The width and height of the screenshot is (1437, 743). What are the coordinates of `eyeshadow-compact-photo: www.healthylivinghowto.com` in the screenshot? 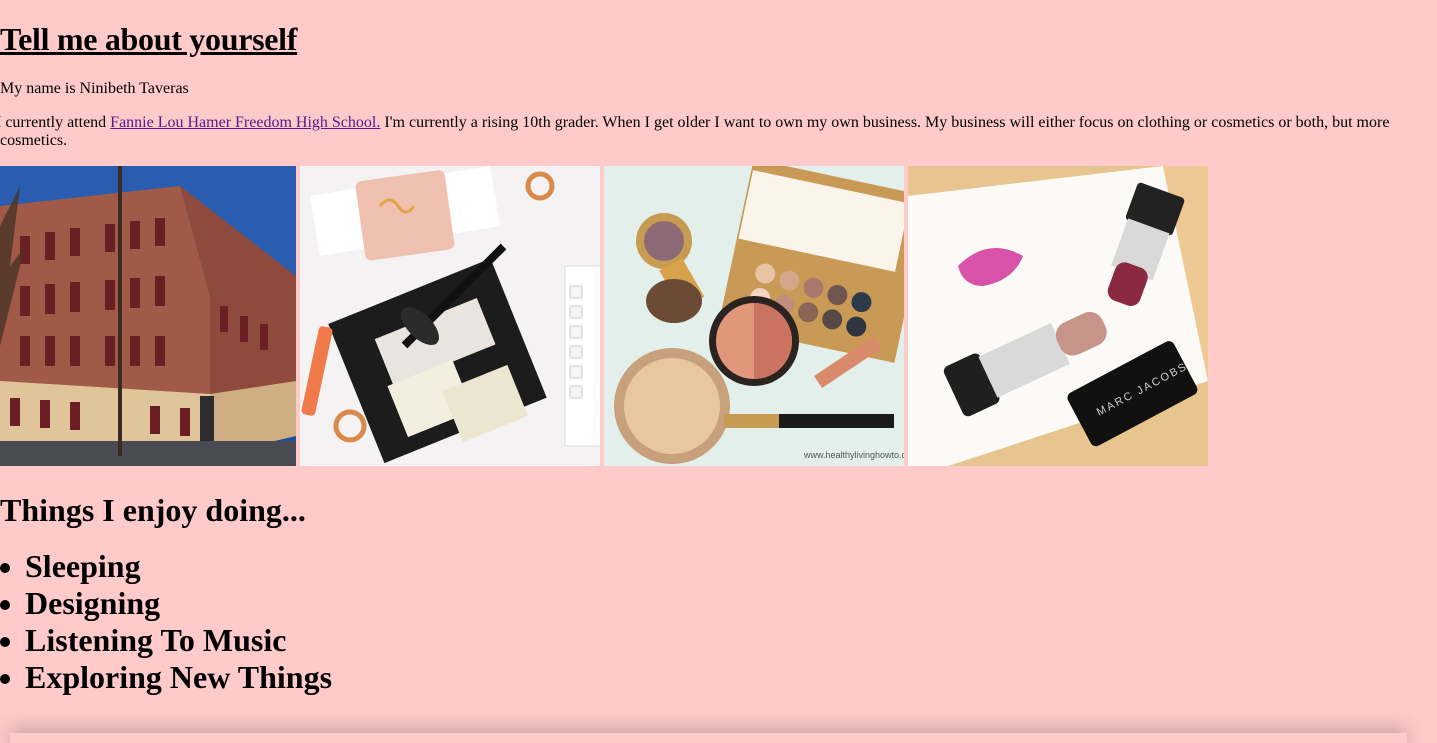 It's located at (754, 316).